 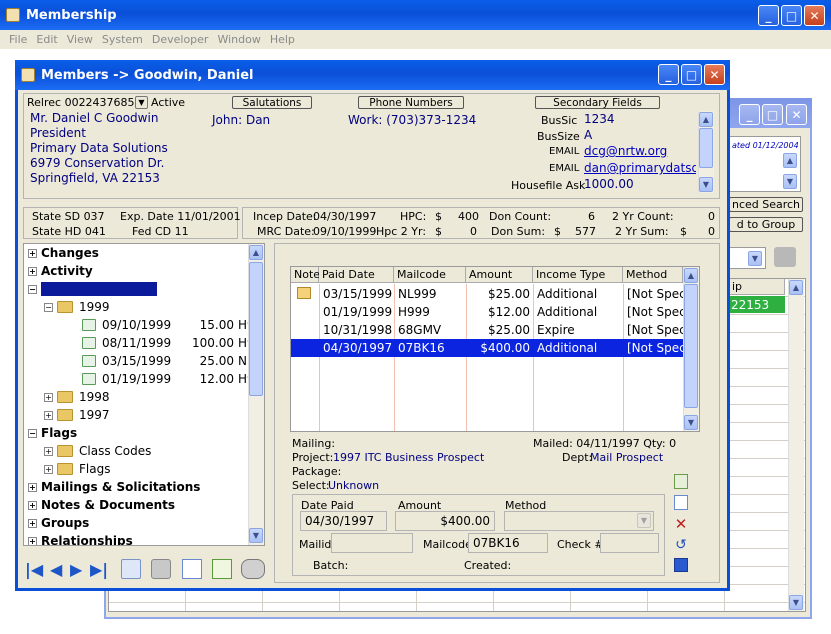 I want to click on row3-paid: 10/31/1998, so click(x=356, y=330).